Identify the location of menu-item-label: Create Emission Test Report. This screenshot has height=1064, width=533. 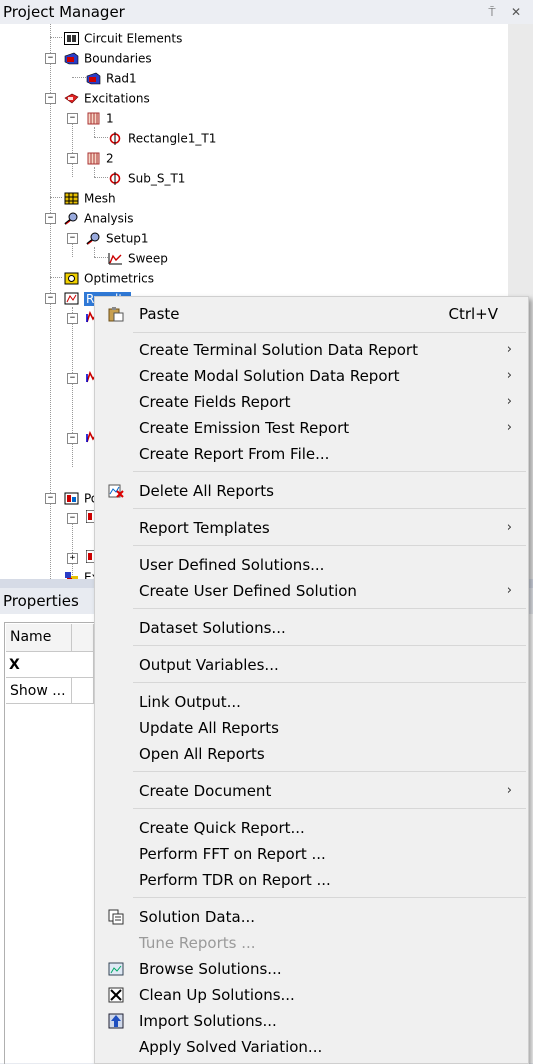
(244, 428).